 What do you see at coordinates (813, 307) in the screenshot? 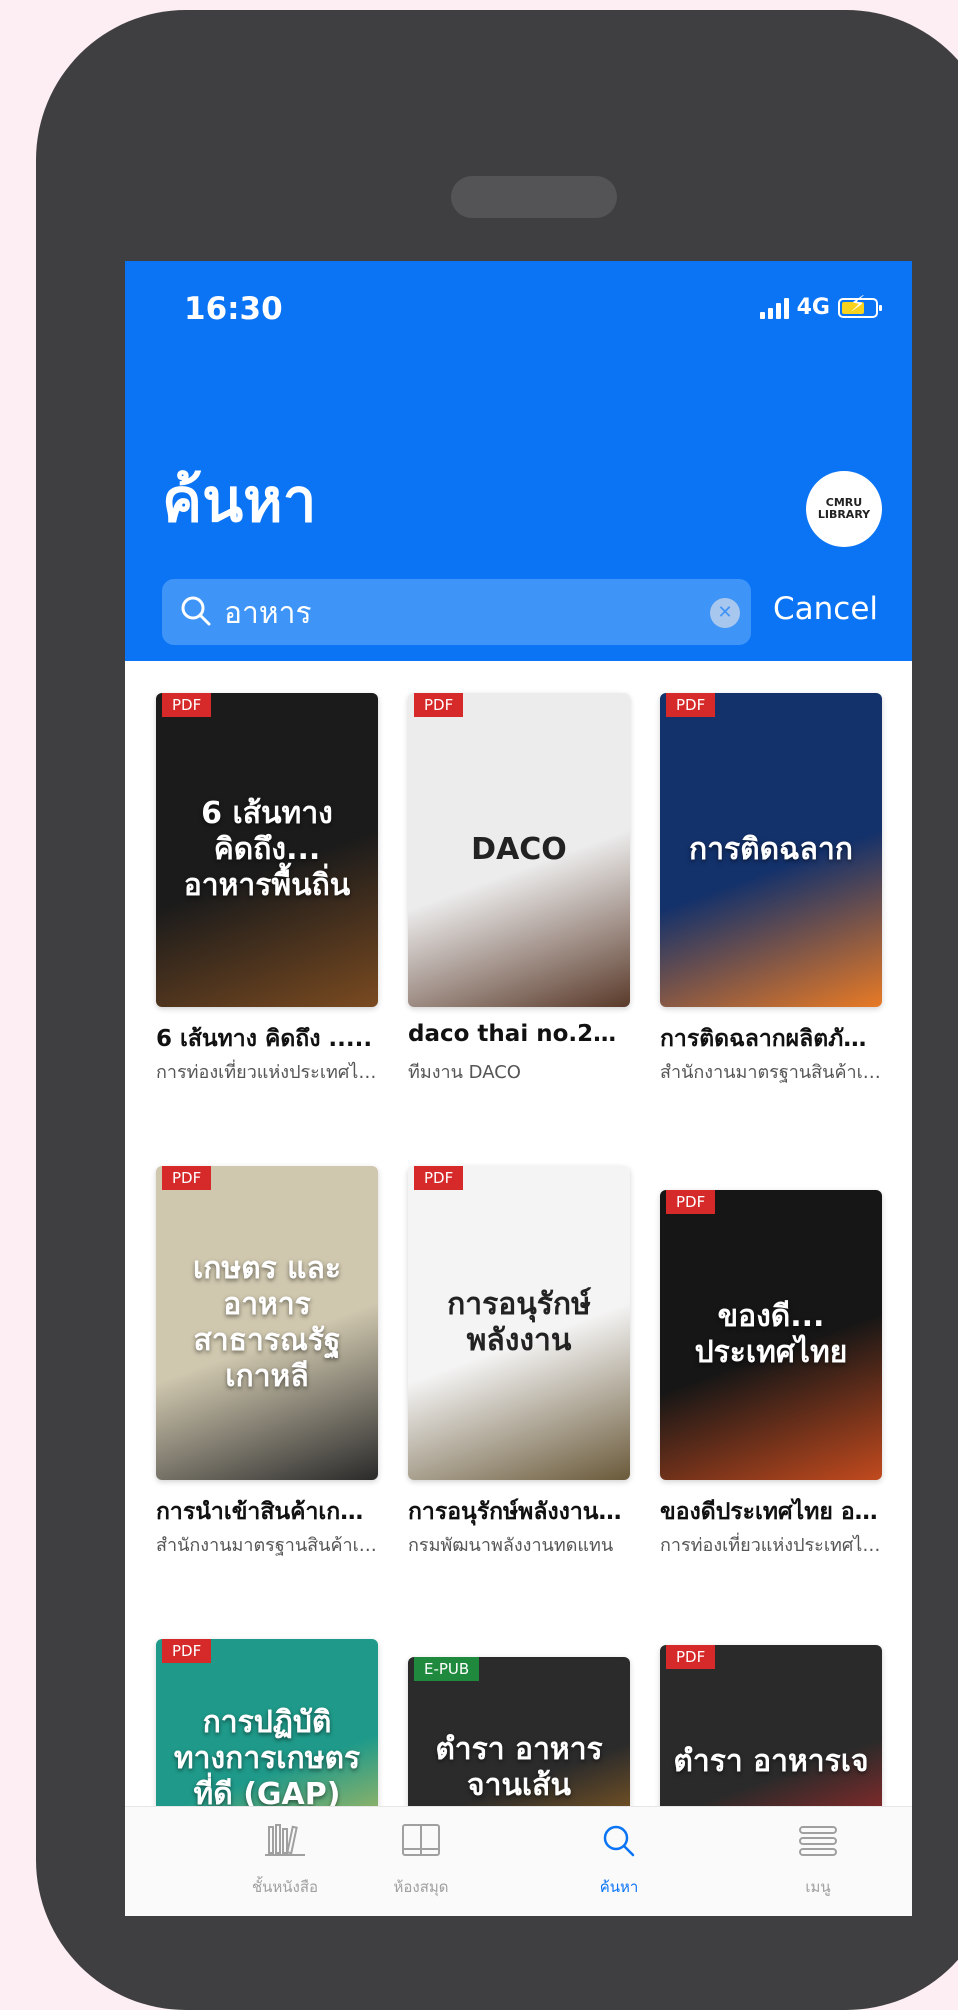
I see `network-type: 4G` at bounding box center [813, 307].